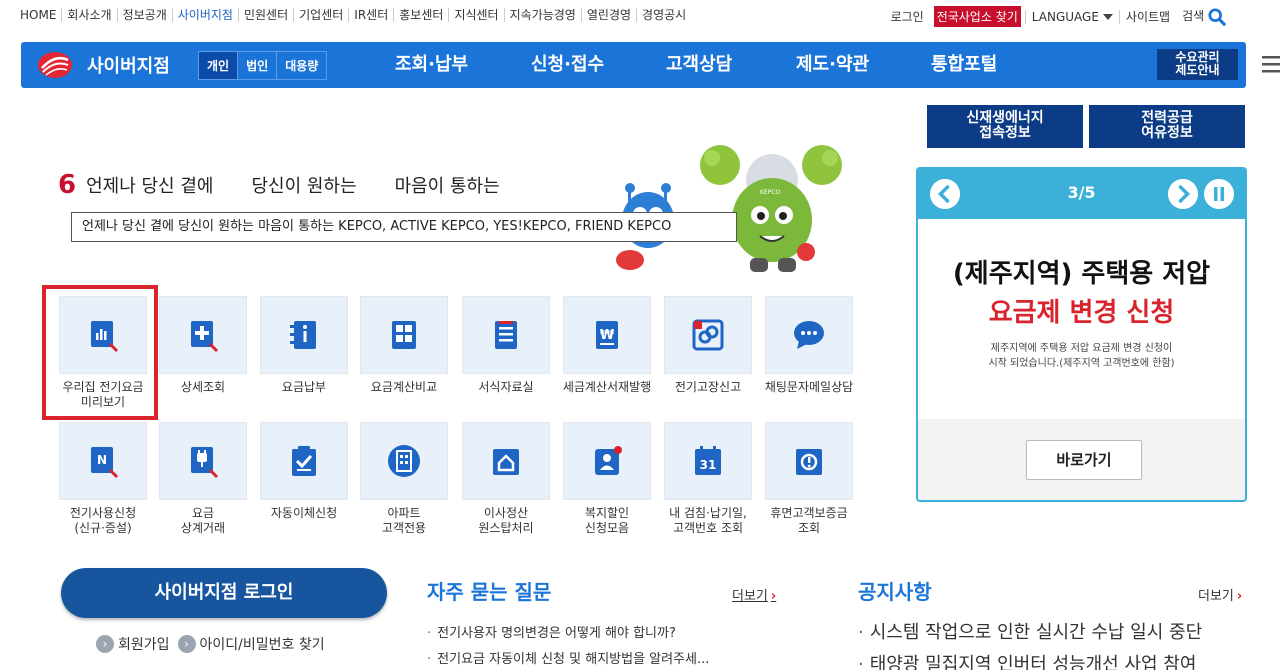  Describe the element at coordinates (699, 65) in the screenshot. I see `menu-customer-service: 고객상담` at that location.